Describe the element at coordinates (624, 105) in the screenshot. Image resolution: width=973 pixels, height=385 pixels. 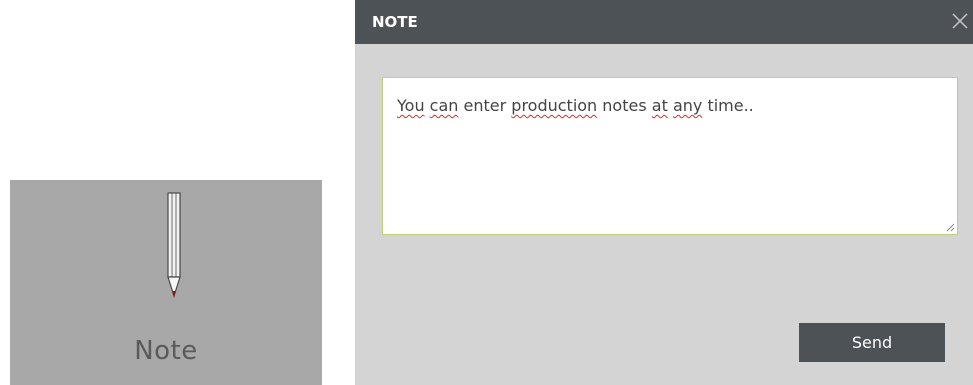
I see `note-word: notes` at that location.